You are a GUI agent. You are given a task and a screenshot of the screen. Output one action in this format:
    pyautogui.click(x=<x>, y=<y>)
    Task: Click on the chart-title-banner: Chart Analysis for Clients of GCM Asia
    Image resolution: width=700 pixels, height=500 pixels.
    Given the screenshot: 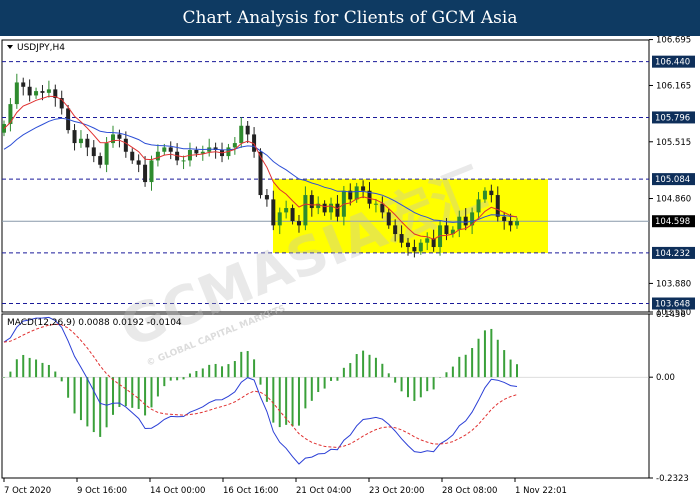 What is the action you would take?
    pyautogui.click(x=350, y=18)
    